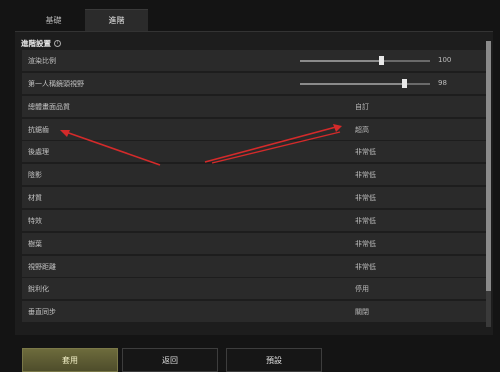 Image resolution: width=500 pixels, height=372 pixels. What do you see at coordinates (255, 312) in the screenshot?
I see `setting-row: 垂直同步 關閉` at bounding box center [255, 312].